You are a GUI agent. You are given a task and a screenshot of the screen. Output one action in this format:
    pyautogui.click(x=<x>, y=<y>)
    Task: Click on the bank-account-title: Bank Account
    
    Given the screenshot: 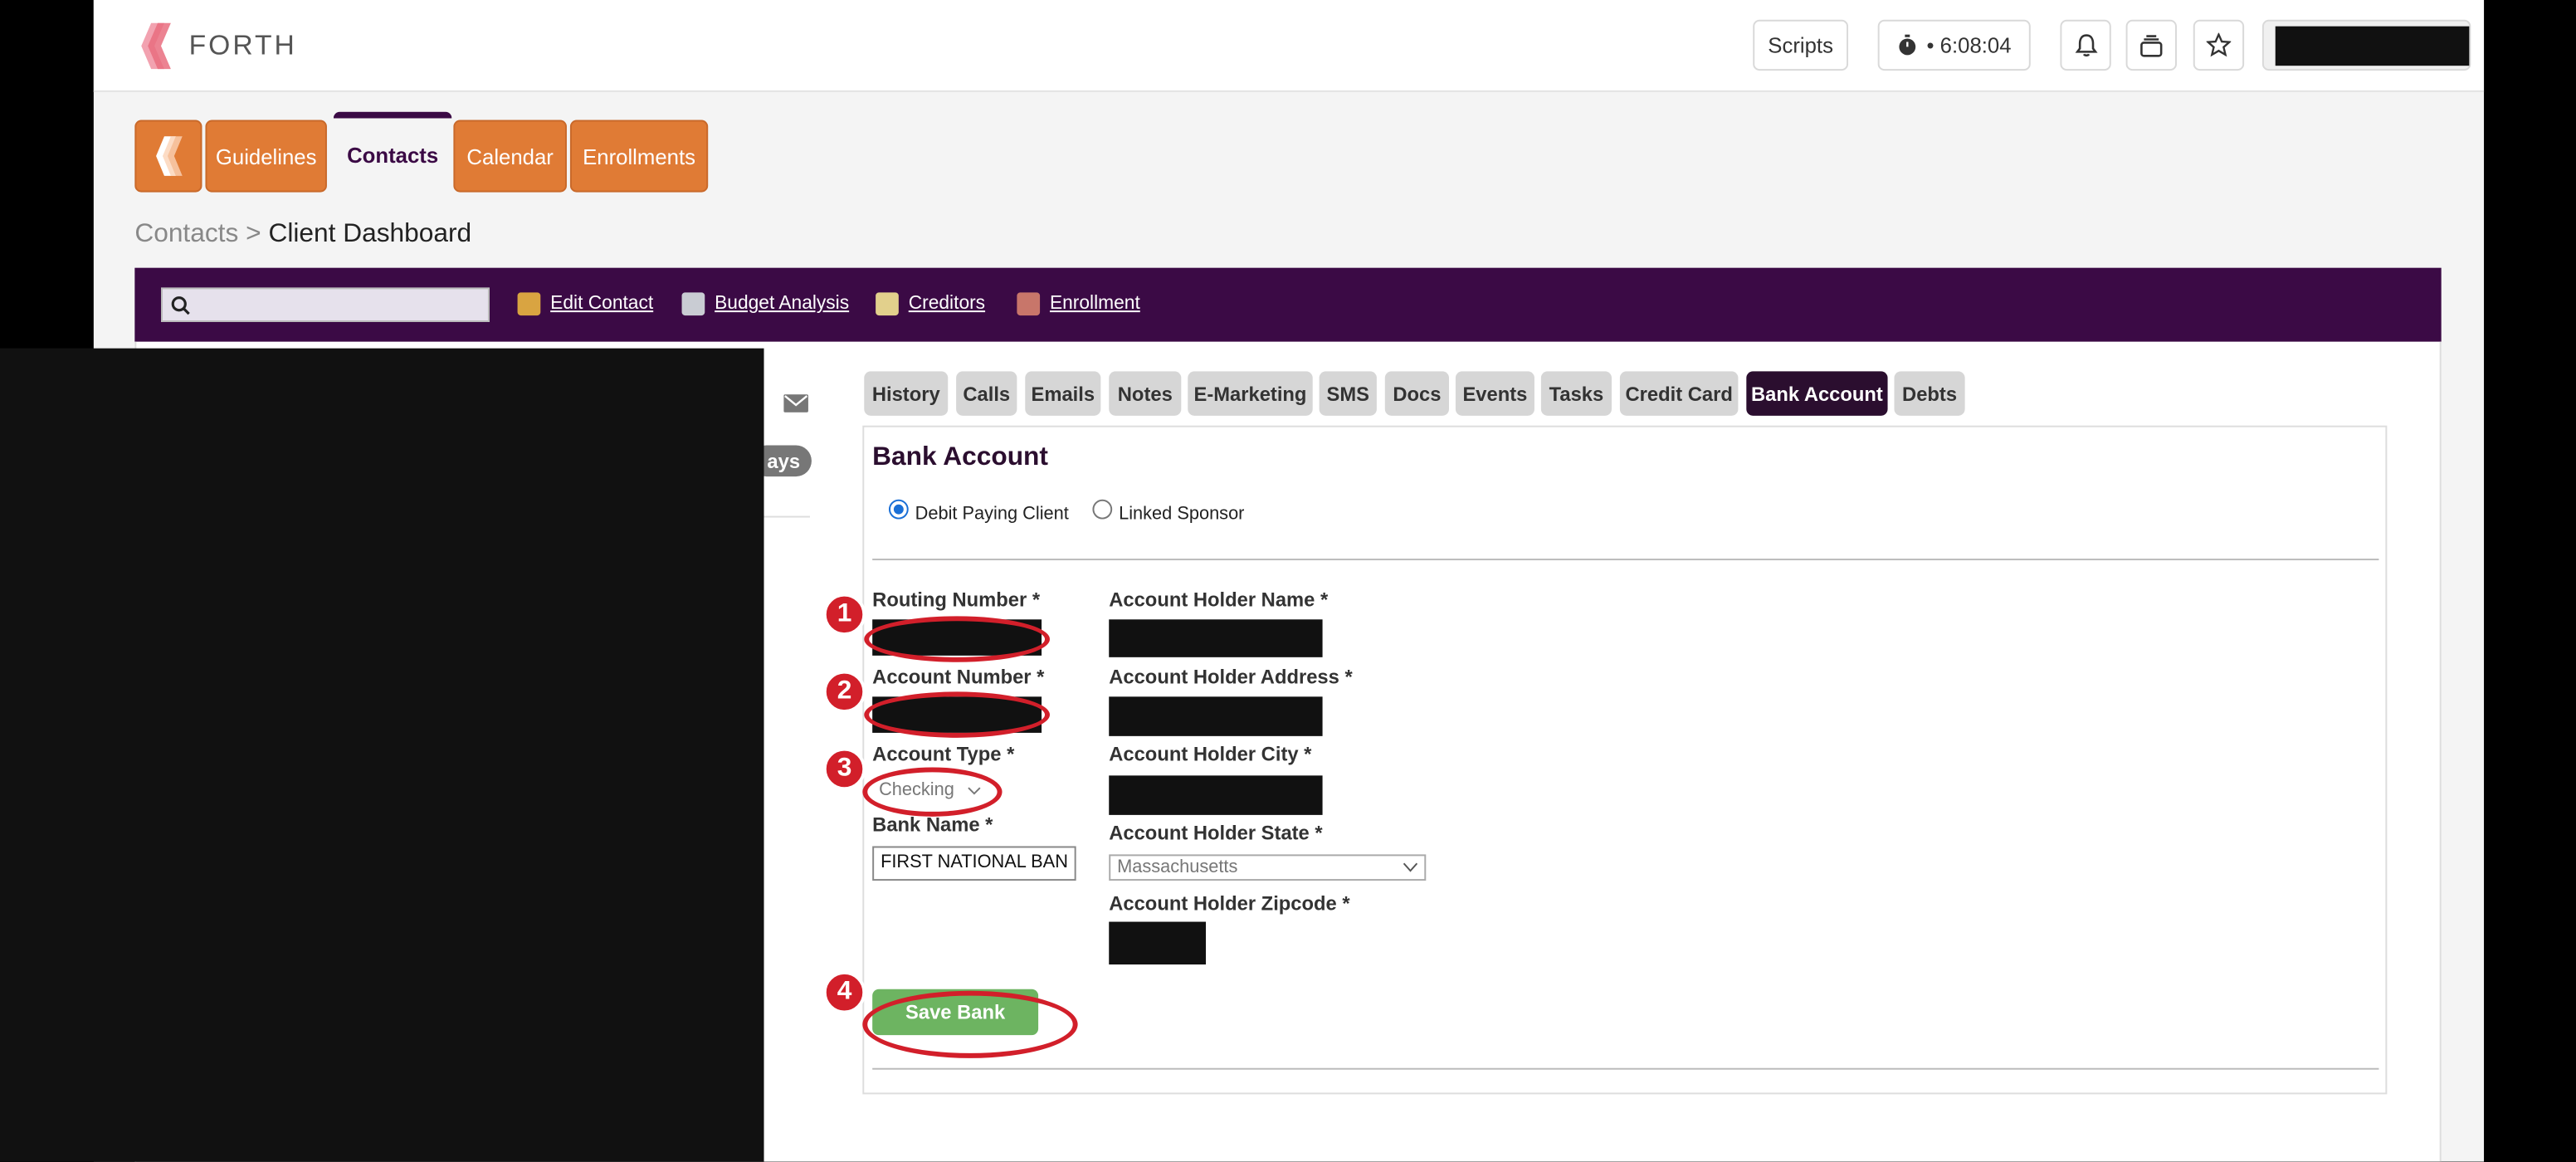 What is the action you would take?
    pyautogui.click(x=960, y=458)
    